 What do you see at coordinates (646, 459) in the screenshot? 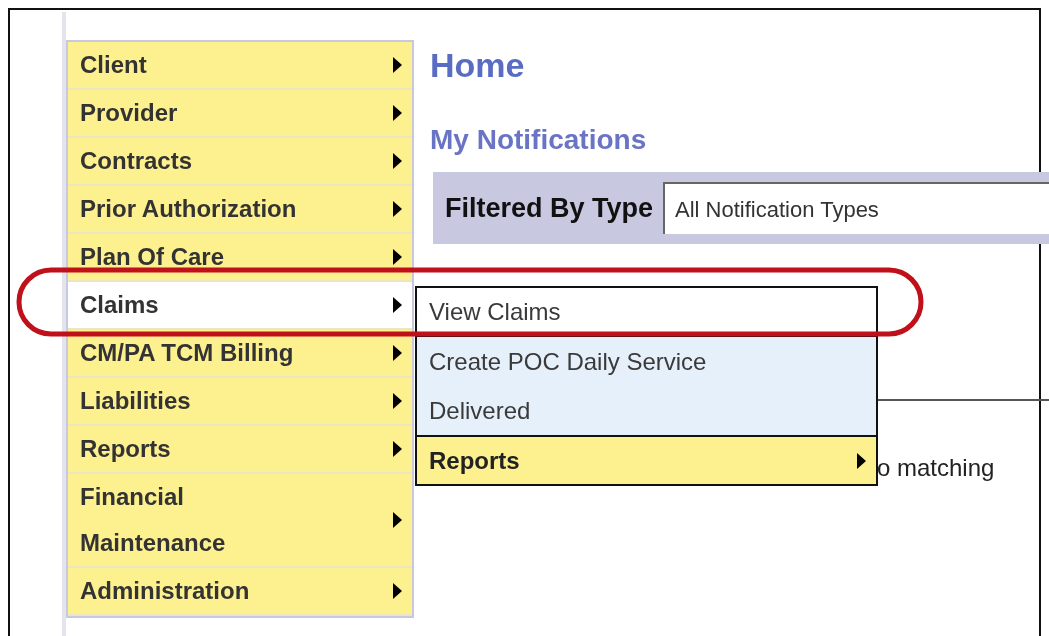
I see `submenu-item: Reports` at bounding box center [646, 459].